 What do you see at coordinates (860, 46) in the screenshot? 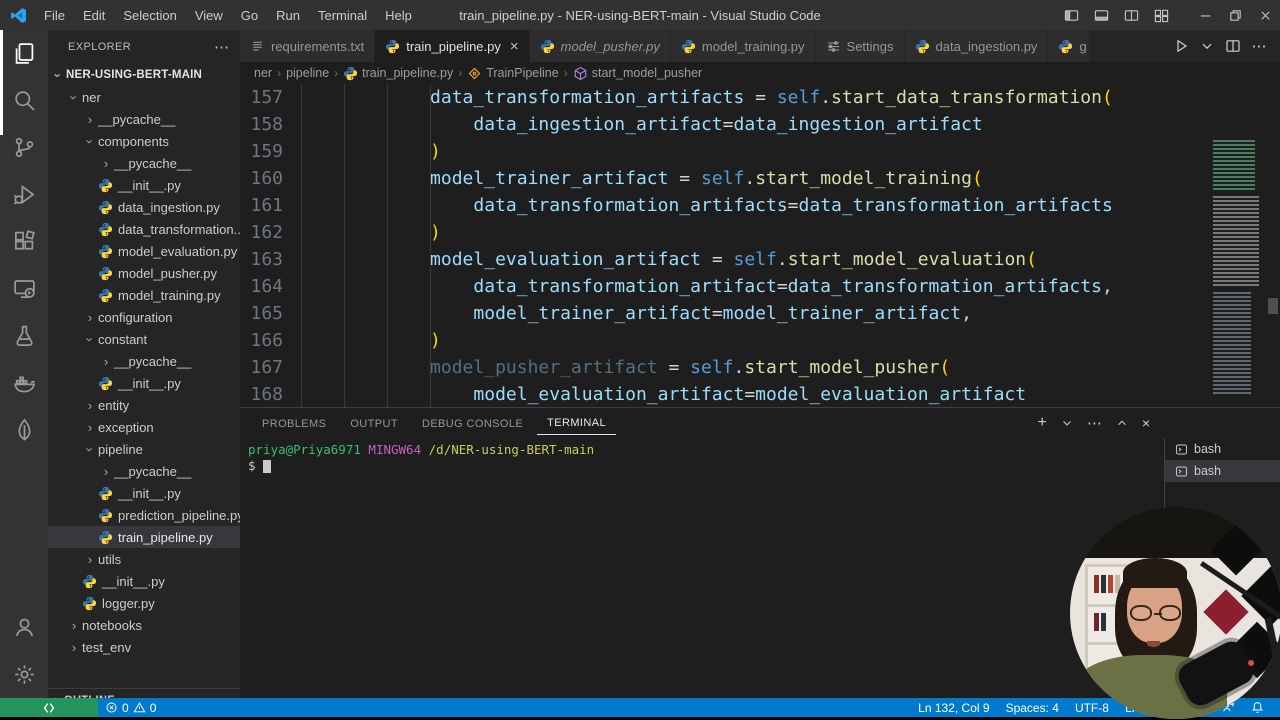
I see `tab-settings: Settings` at bounding box center [860, 46].